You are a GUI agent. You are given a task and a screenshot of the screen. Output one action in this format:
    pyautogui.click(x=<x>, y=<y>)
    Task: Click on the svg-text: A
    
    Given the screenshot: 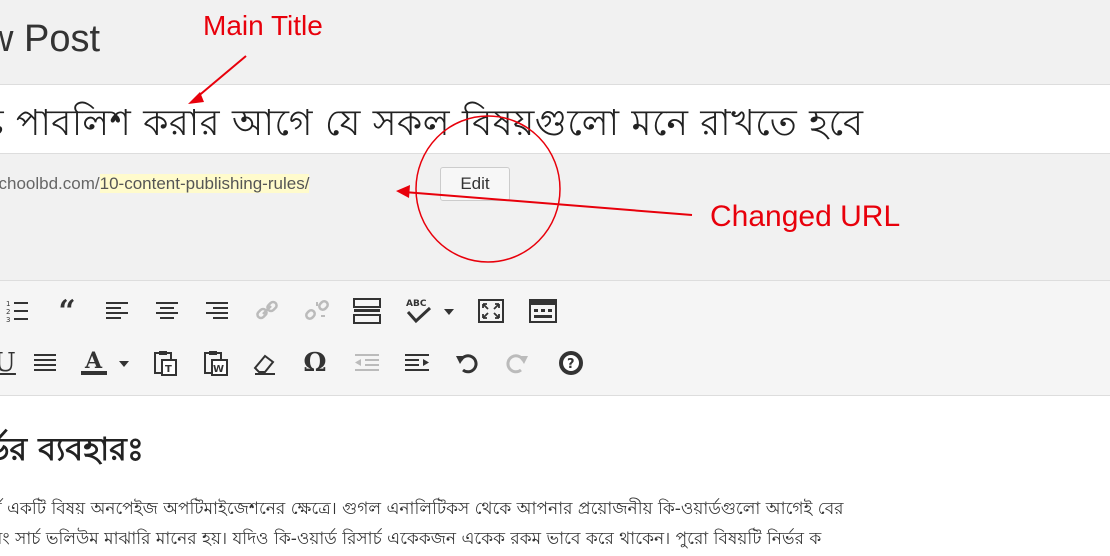 What is the action you would take?
    pyautogui.click(x=93, y=361)
    